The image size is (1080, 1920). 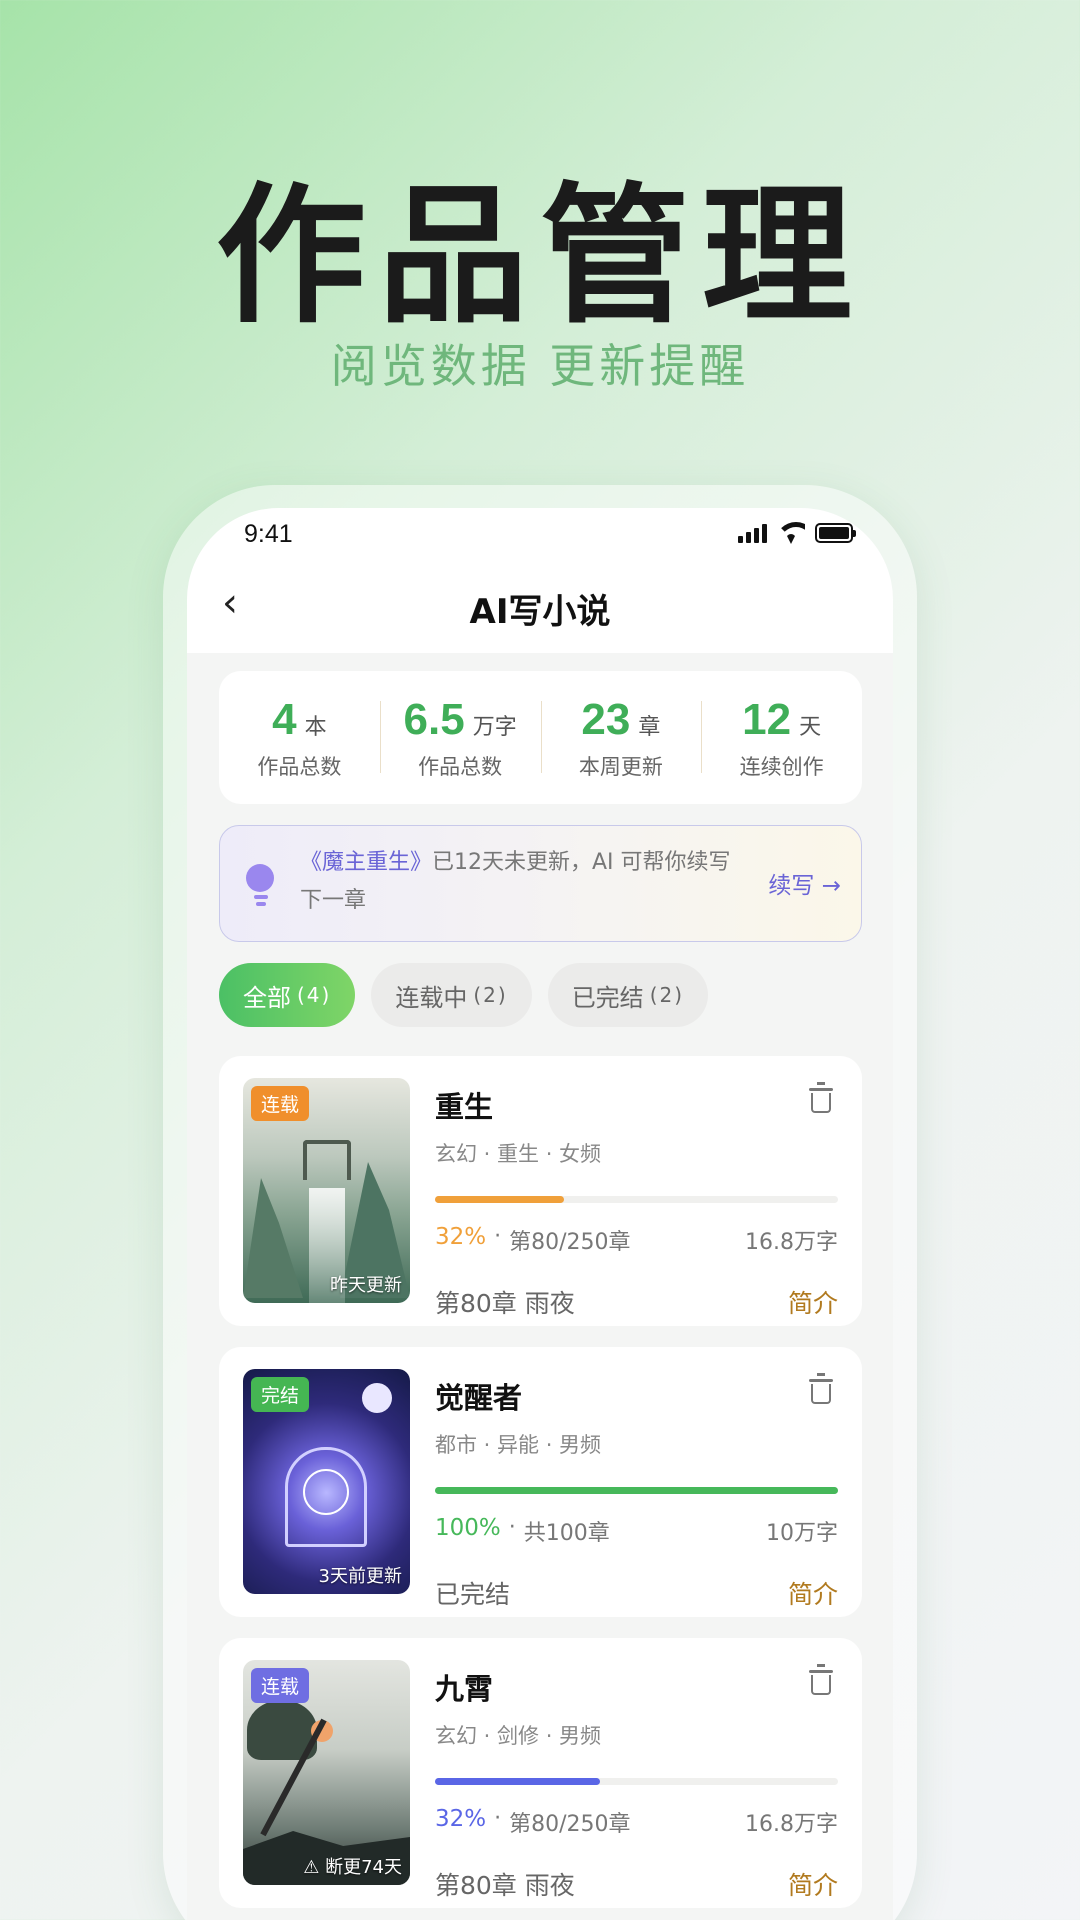 I want to click on book-tags: 都市 · 异能 · 男频, so click(x=518, y=1445).